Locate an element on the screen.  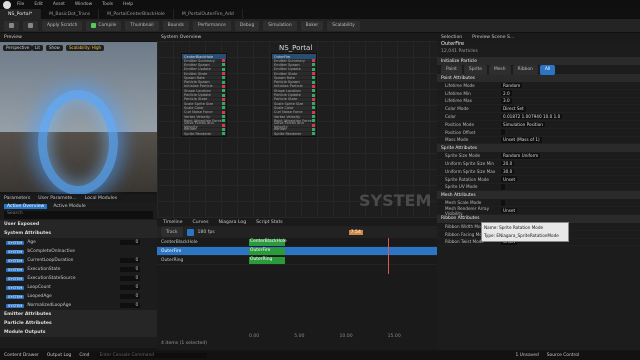
property-value: 3.0 is located at coordinates (506, 101).